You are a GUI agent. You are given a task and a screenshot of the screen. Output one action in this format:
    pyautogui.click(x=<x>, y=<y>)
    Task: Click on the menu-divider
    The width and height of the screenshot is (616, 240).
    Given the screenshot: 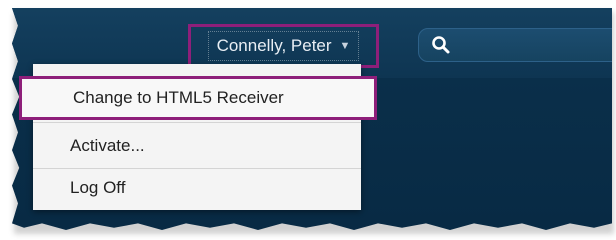 What is the action you would take?
    pyautogui.click(x=197, y=122)
    